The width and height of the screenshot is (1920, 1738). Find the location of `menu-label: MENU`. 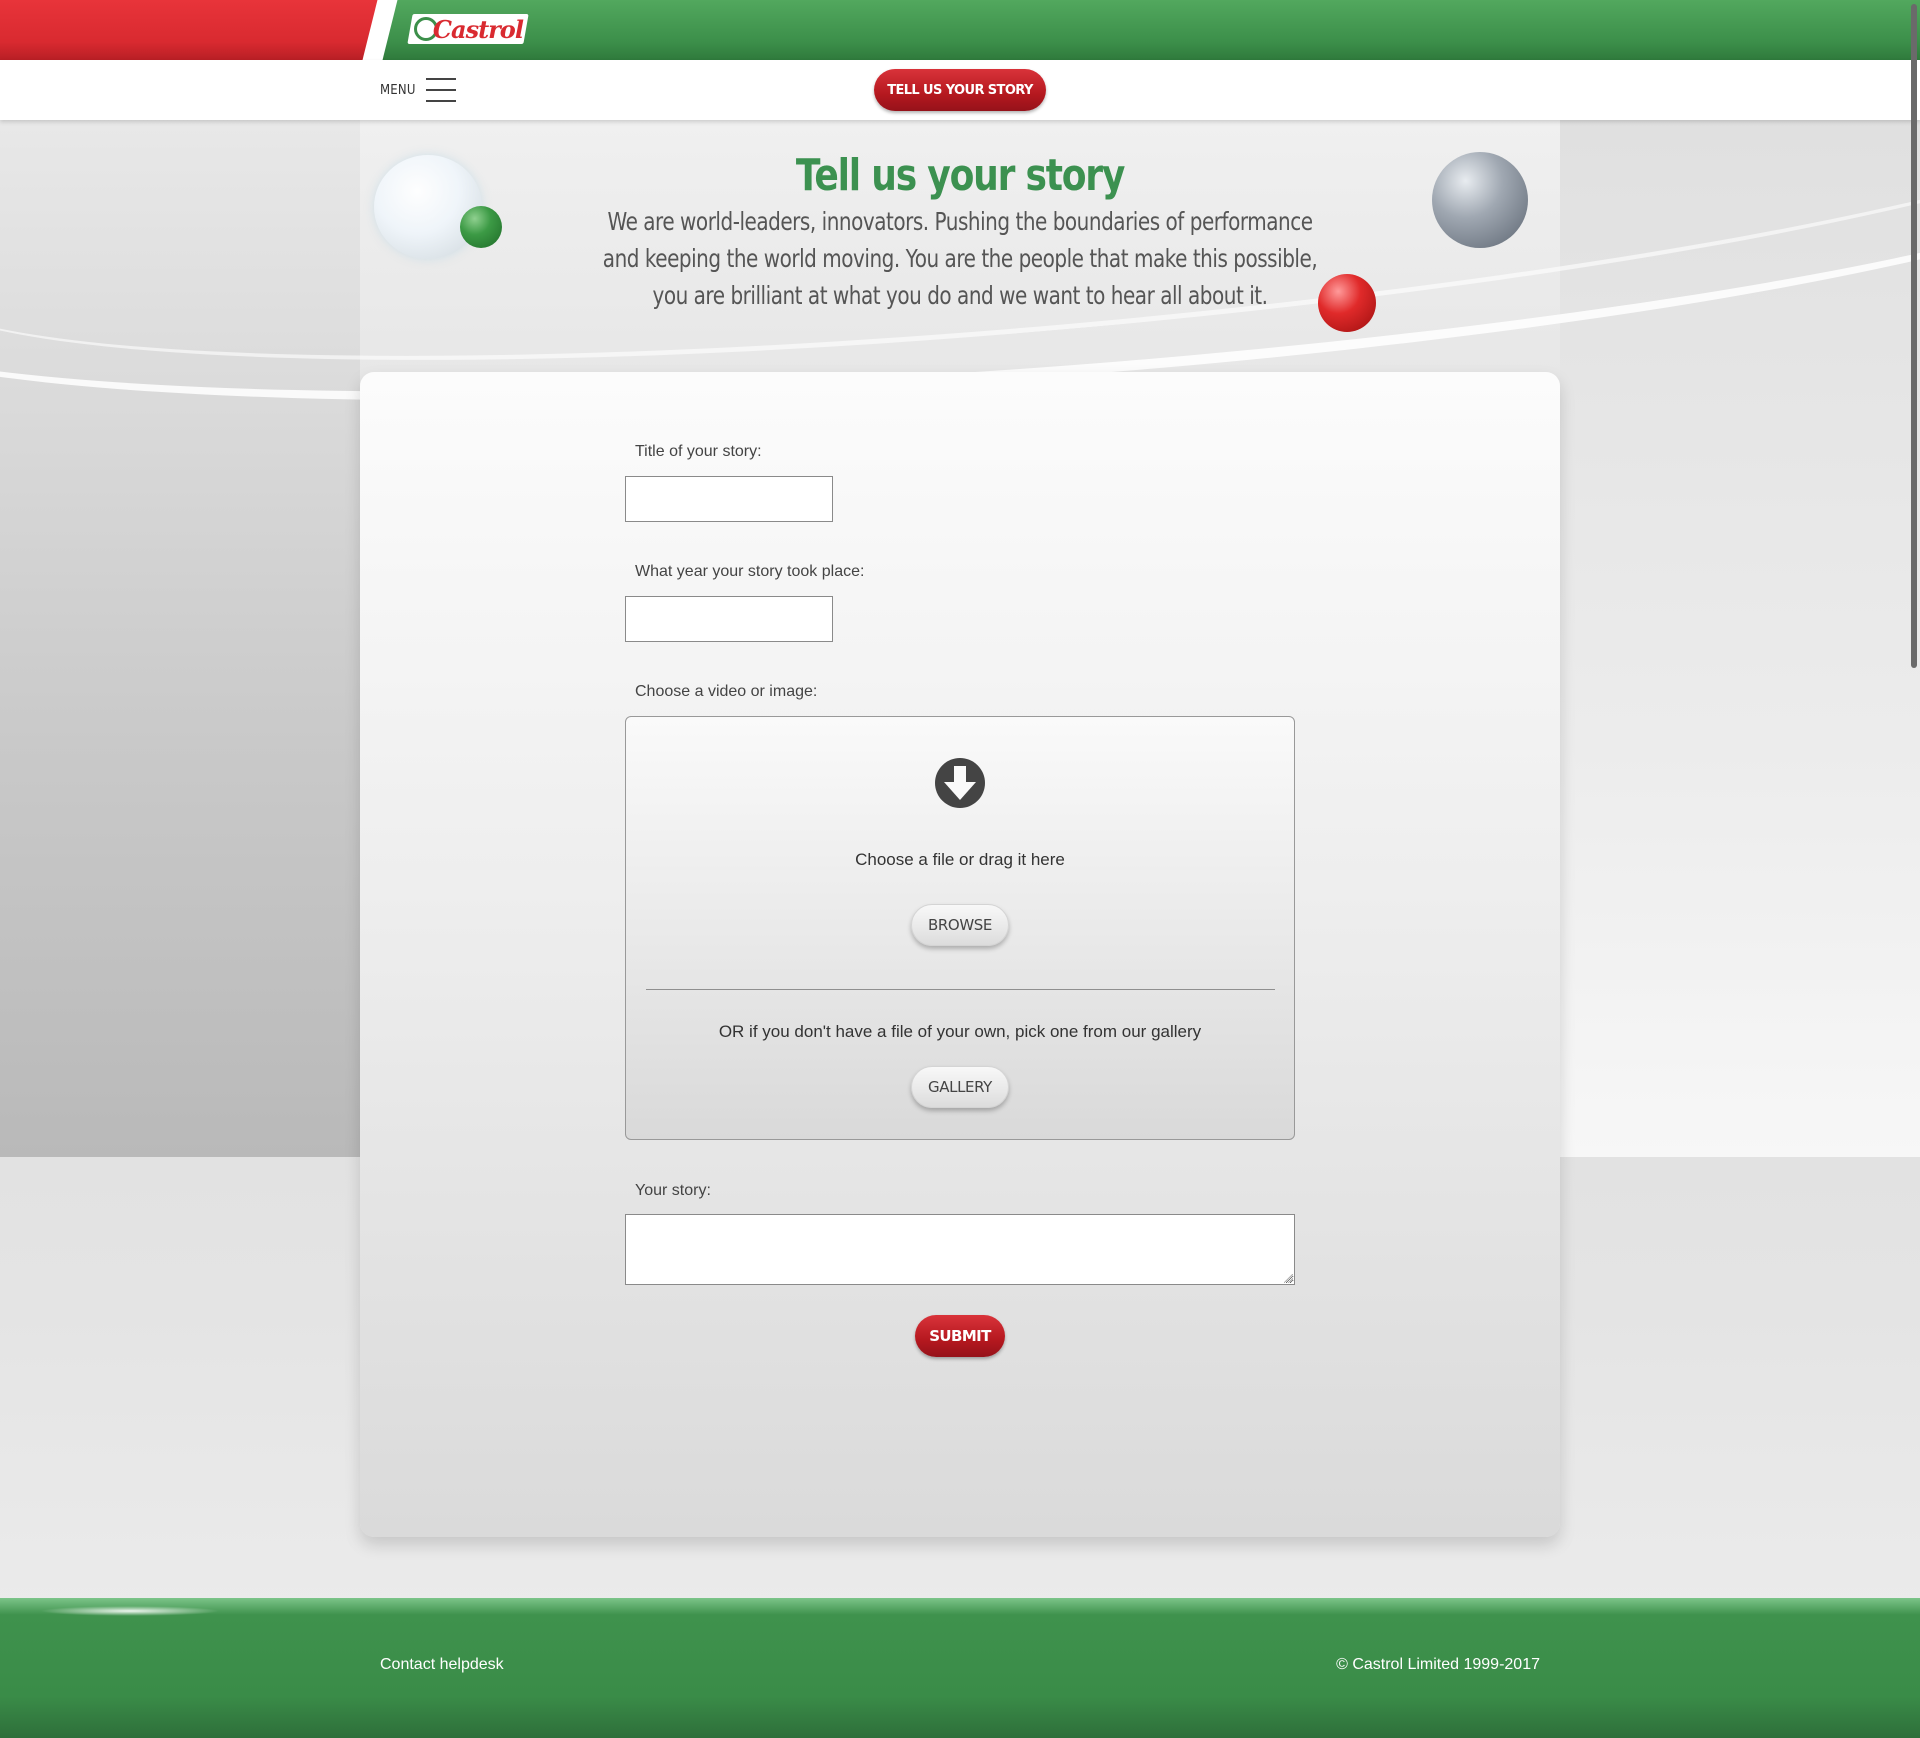

menu-label: MENU is located at coordinates (398, 90).